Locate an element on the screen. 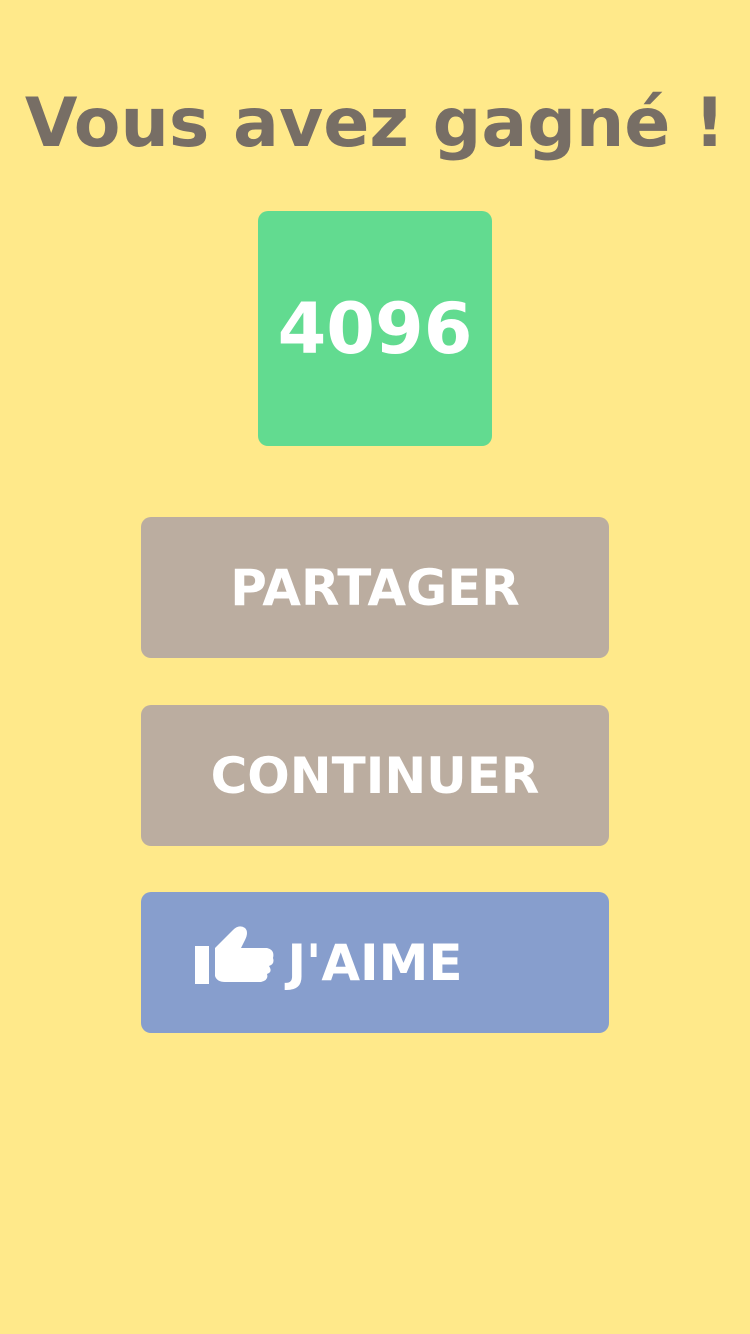 The image size is (750, 1334). share-button: PARTAGER is located at coordinates (375, 587).